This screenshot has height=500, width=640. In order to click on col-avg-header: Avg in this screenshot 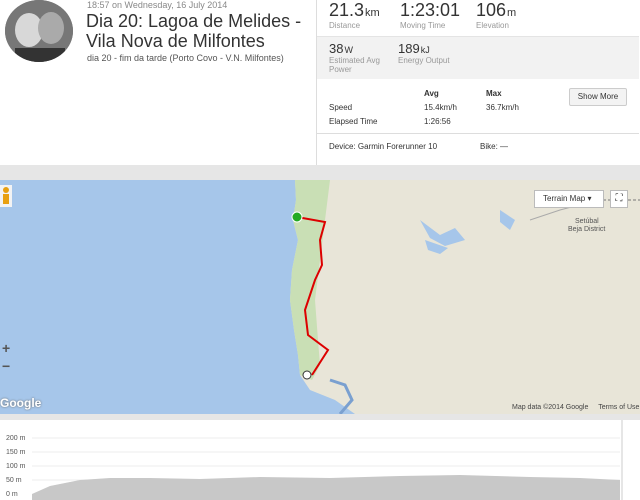, I will do `click(431, 93)`.